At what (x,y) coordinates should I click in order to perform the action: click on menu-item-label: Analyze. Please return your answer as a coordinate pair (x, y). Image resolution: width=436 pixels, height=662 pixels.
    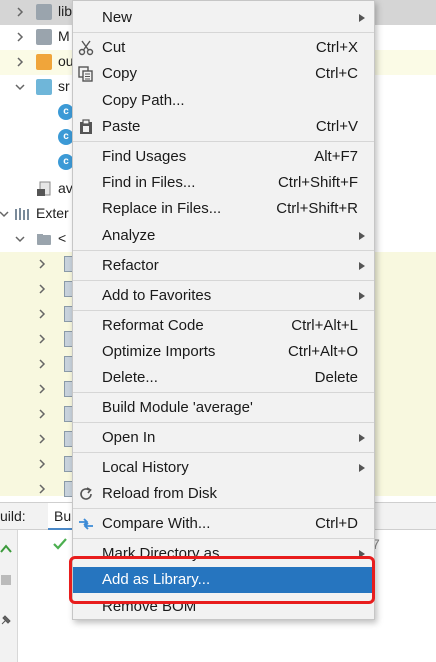
    Looking at the image, I should click on (129, 235).